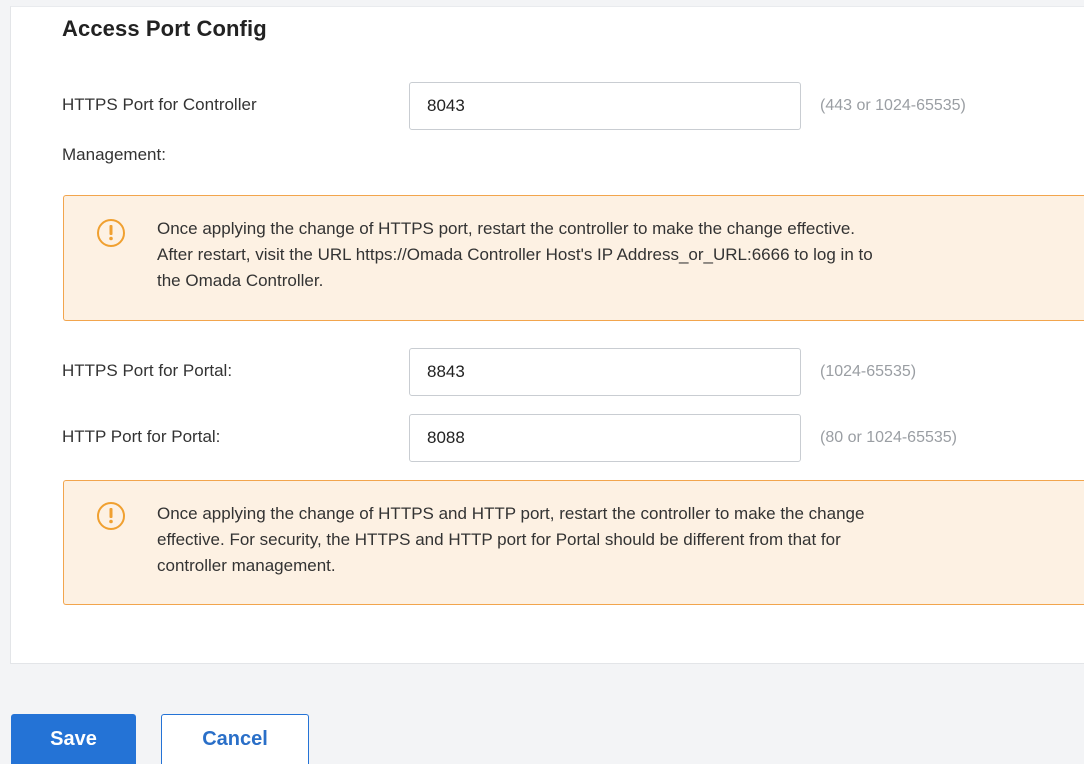 This screenshot has height=764, width=1084. Describe the element at coordinates (73, 739) in the screenshot. I see `save-button: Save` at that location.